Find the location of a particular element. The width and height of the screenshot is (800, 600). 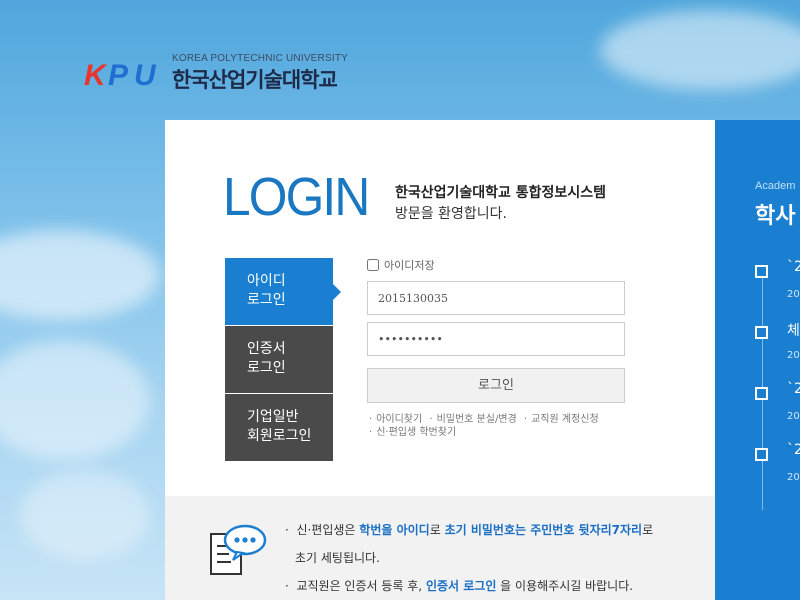

notice-highlight: 초기 비밀번호는 주민번호 뒷자리7자리 is located at coordinates (543, 530).